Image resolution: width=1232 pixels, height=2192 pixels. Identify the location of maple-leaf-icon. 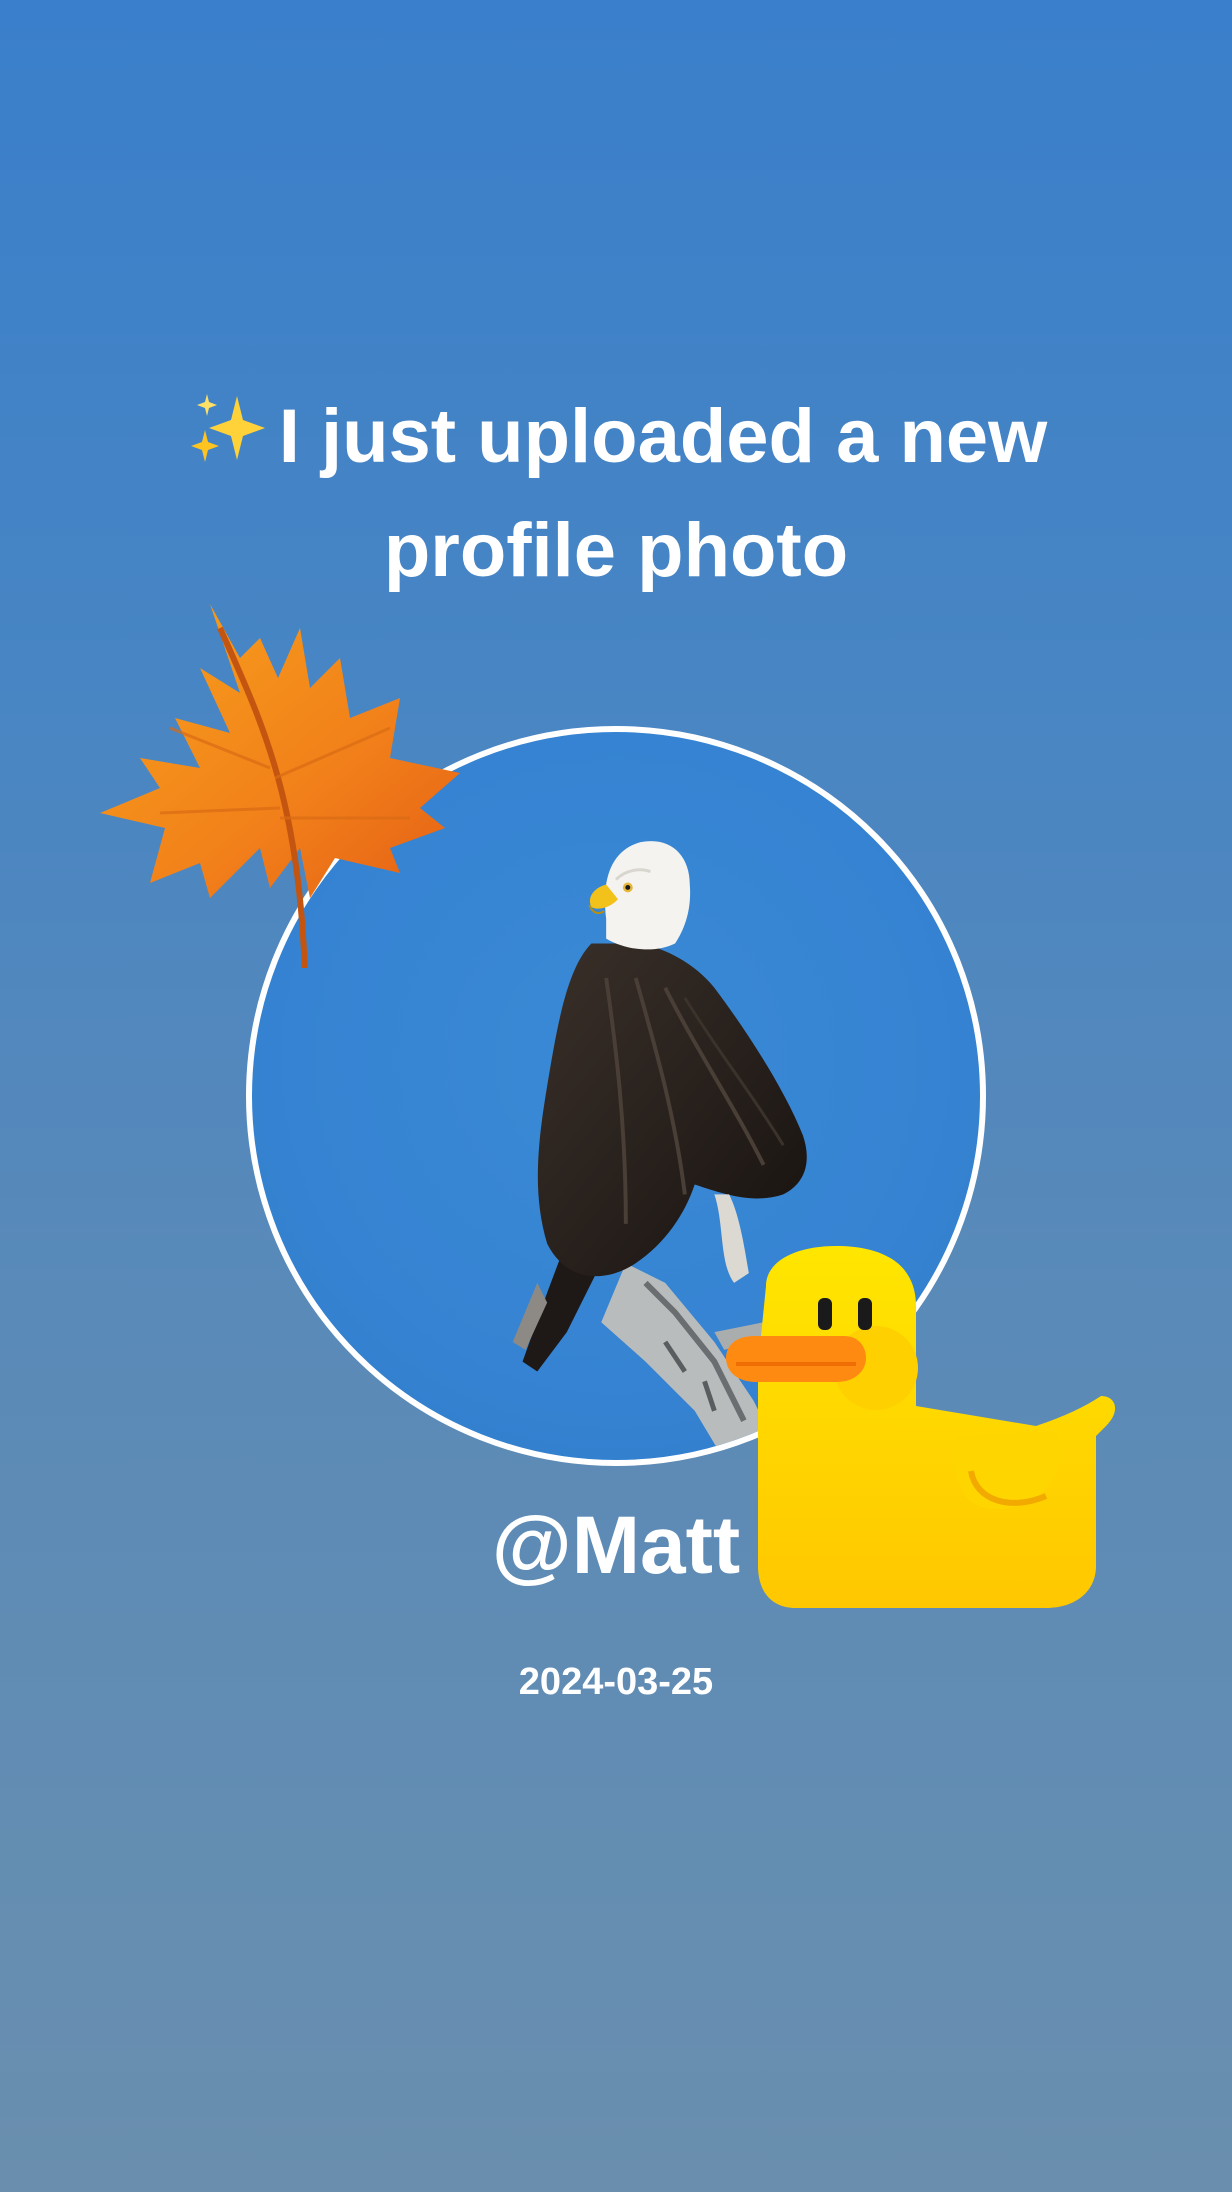
(285, 788).